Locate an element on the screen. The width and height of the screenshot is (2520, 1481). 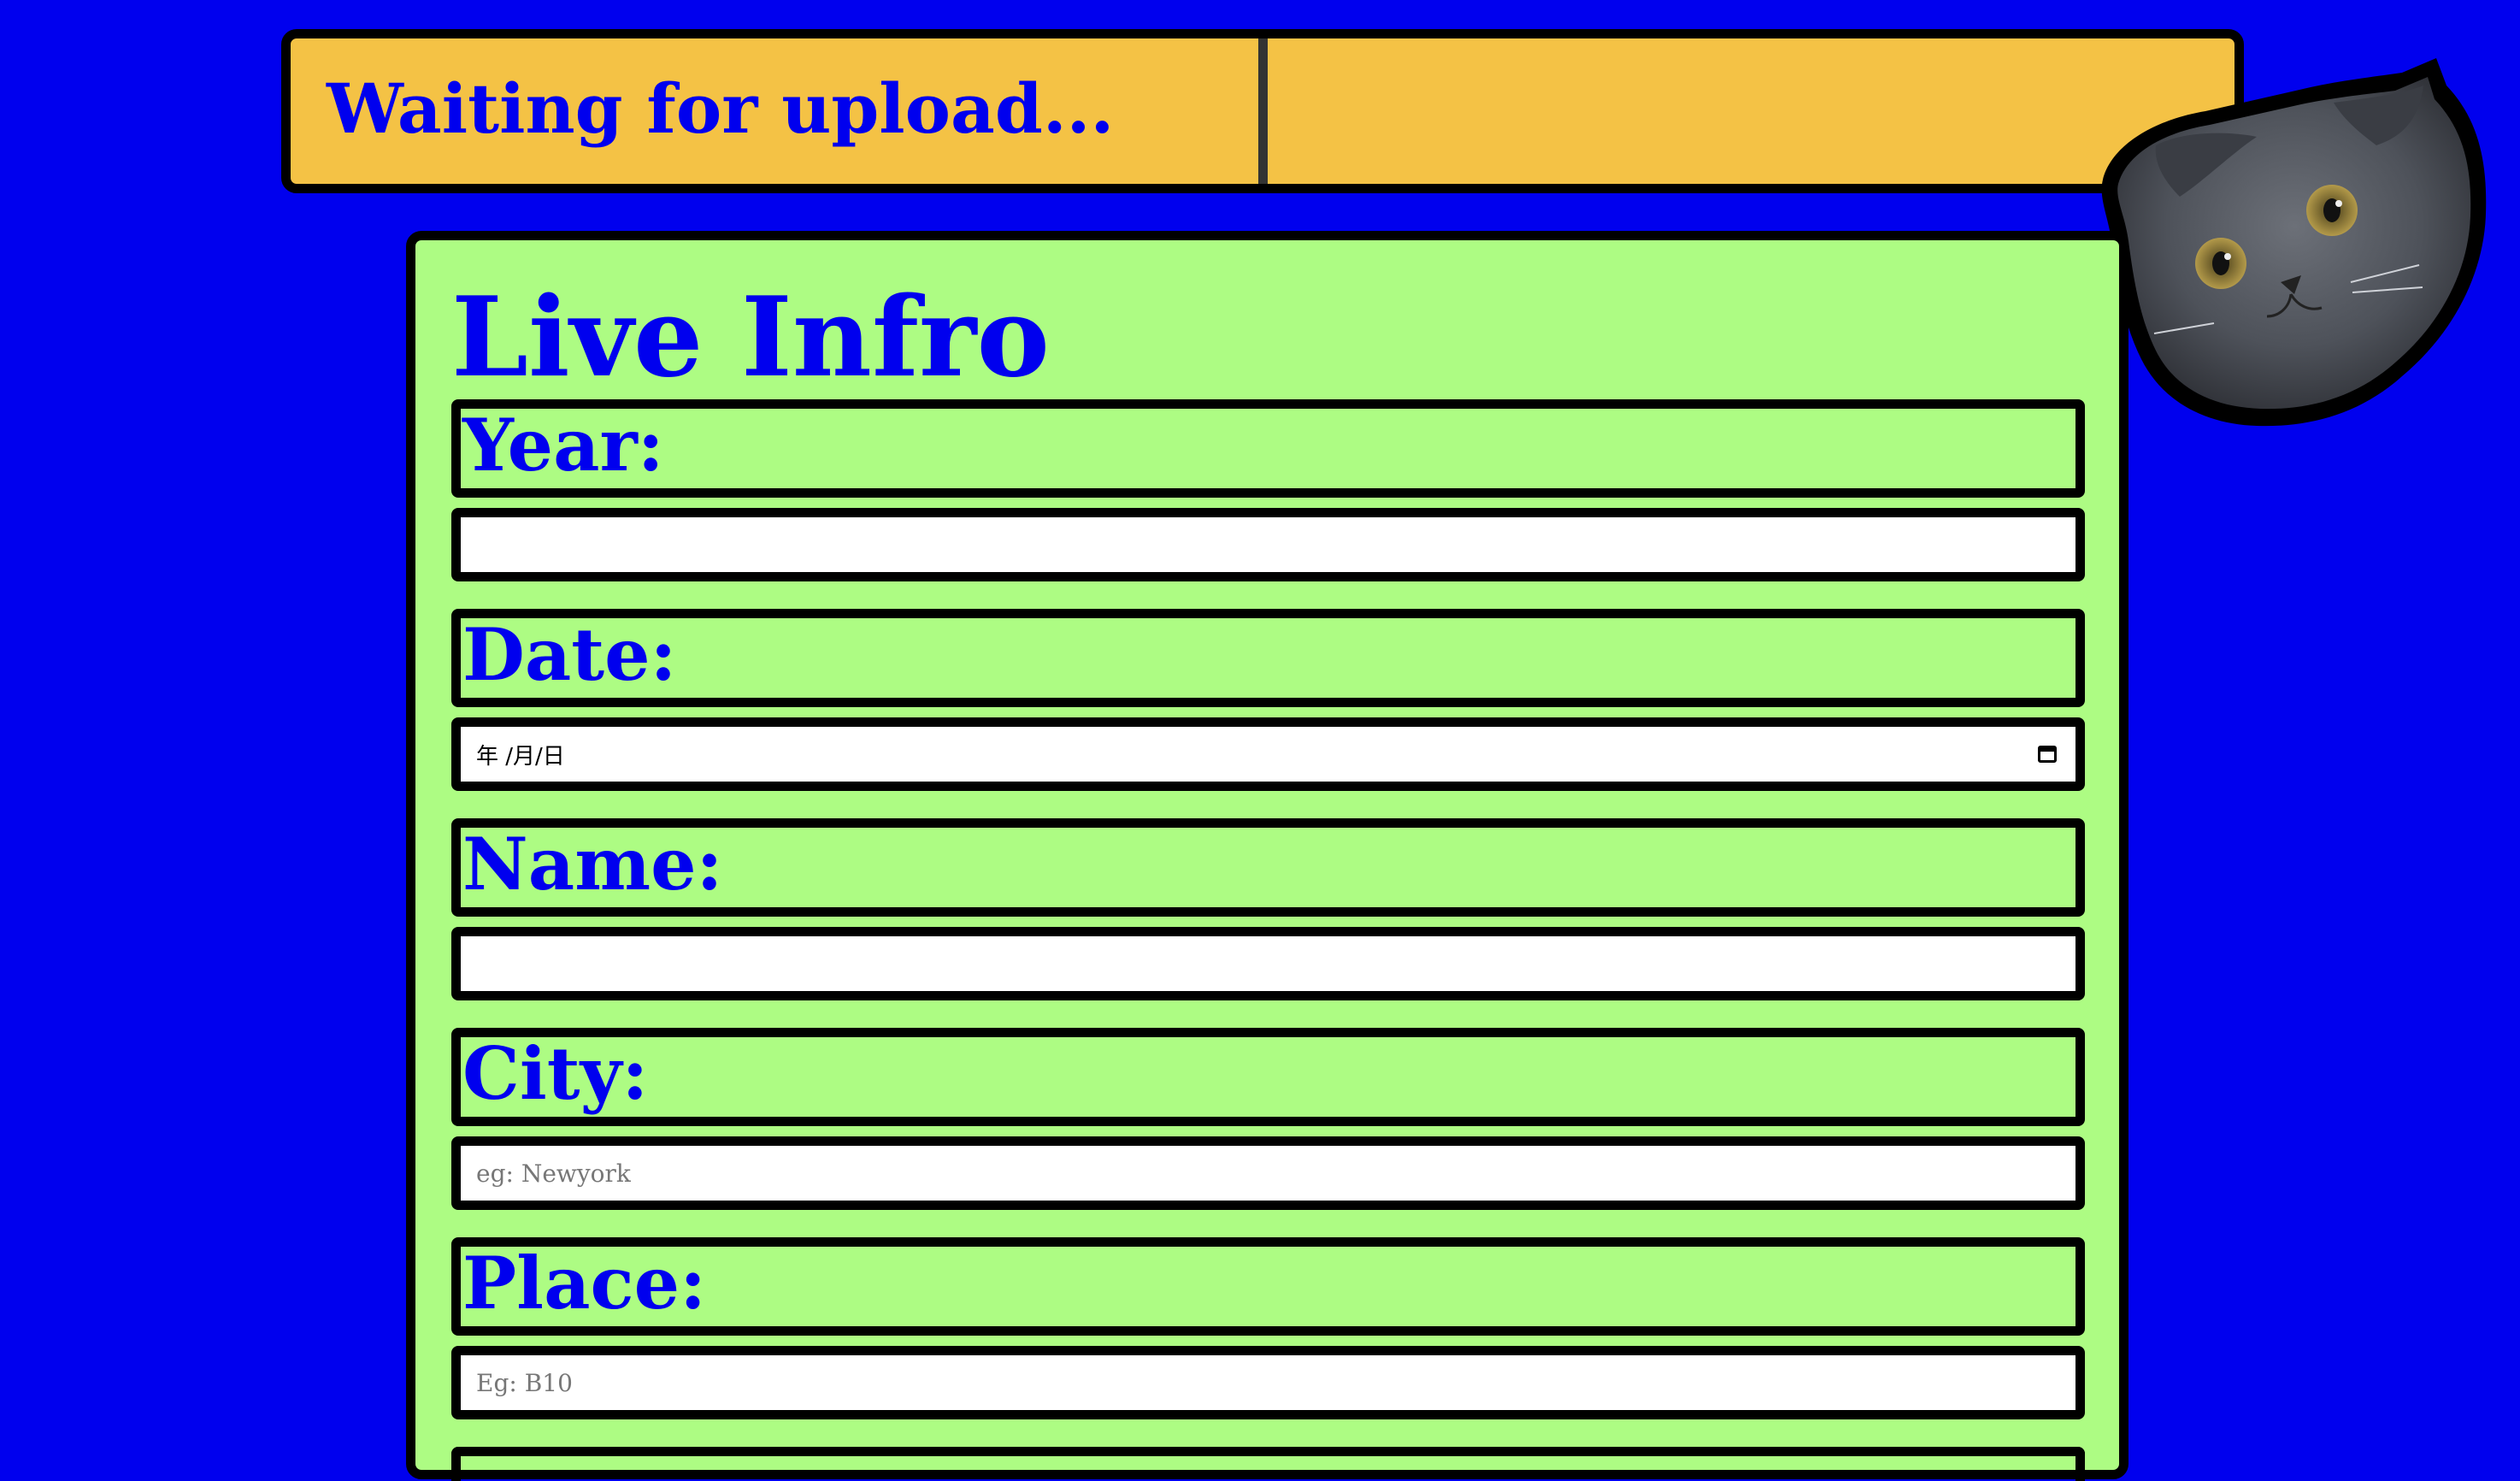
next-field-label is located at coordinates (1268, 1464).